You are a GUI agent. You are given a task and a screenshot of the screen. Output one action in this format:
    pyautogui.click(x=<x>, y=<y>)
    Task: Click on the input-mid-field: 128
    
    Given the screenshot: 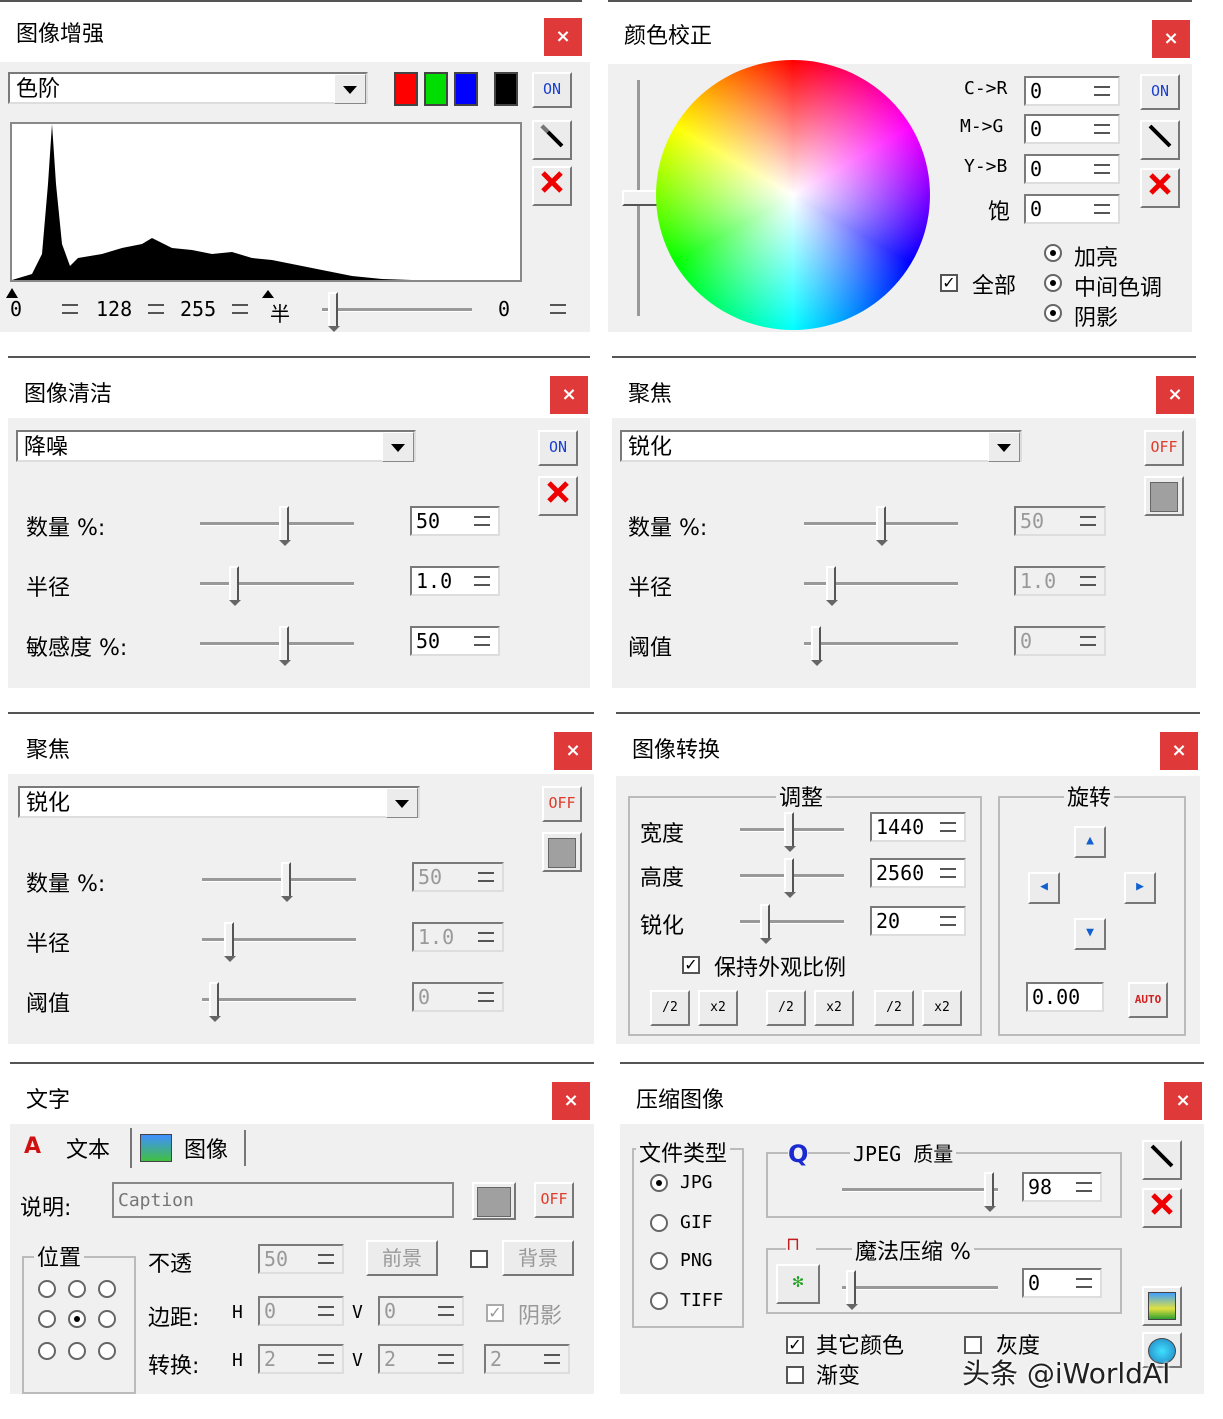 What is the action you would take?
    pyautogui.click(x=132, y=311)
    